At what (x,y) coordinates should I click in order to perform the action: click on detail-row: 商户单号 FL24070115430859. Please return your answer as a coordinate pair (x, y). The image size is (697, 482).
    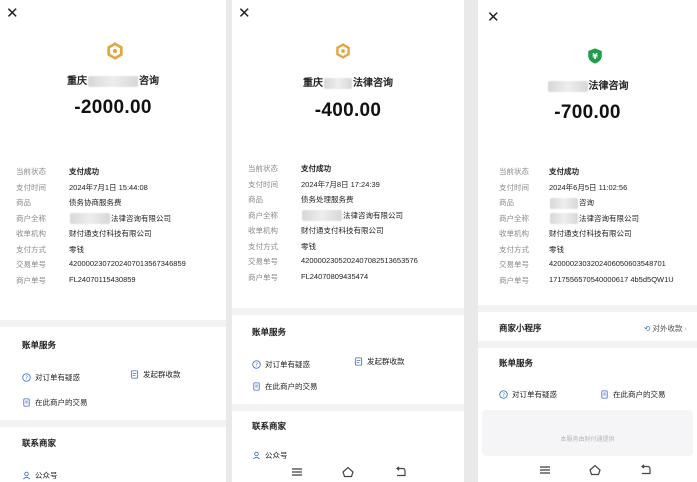
    Looking at the image, I should click on (121, 283).